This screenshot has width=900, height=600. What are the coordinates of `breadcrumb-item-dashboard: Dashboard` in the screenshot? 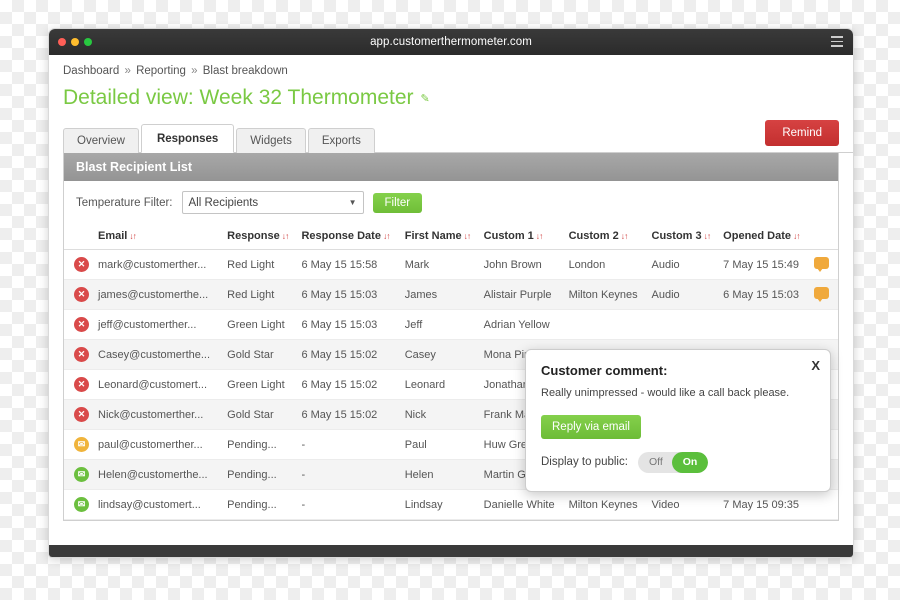 It's located at (91, 71).